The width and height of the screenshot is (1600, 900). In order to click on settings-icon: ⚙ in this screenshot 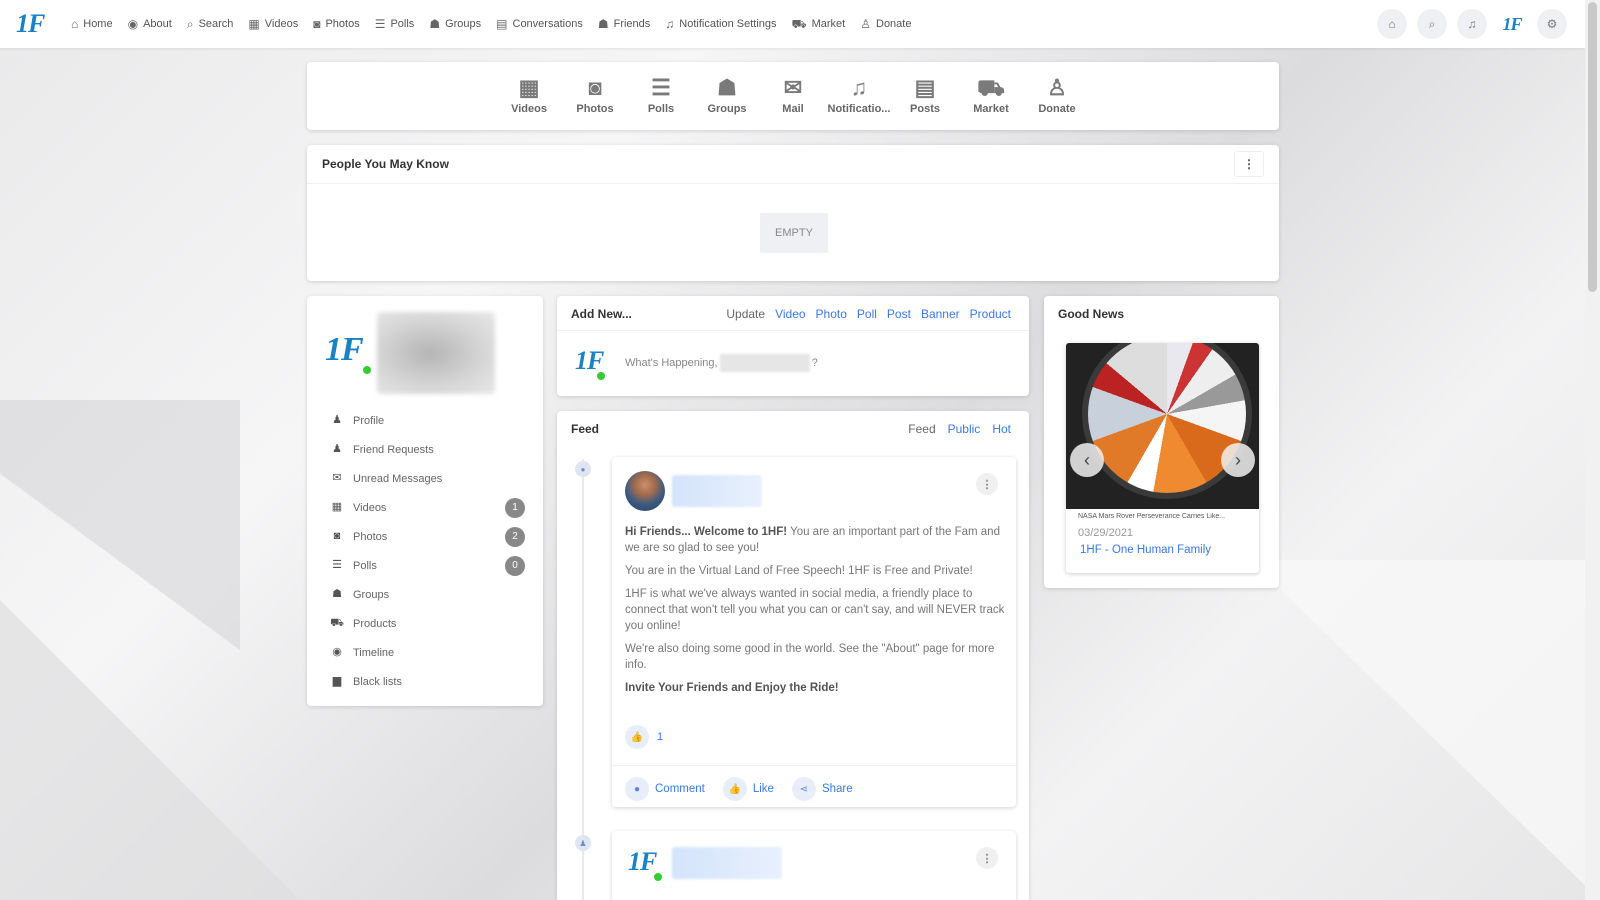, I will do `click(1552, 24)`.